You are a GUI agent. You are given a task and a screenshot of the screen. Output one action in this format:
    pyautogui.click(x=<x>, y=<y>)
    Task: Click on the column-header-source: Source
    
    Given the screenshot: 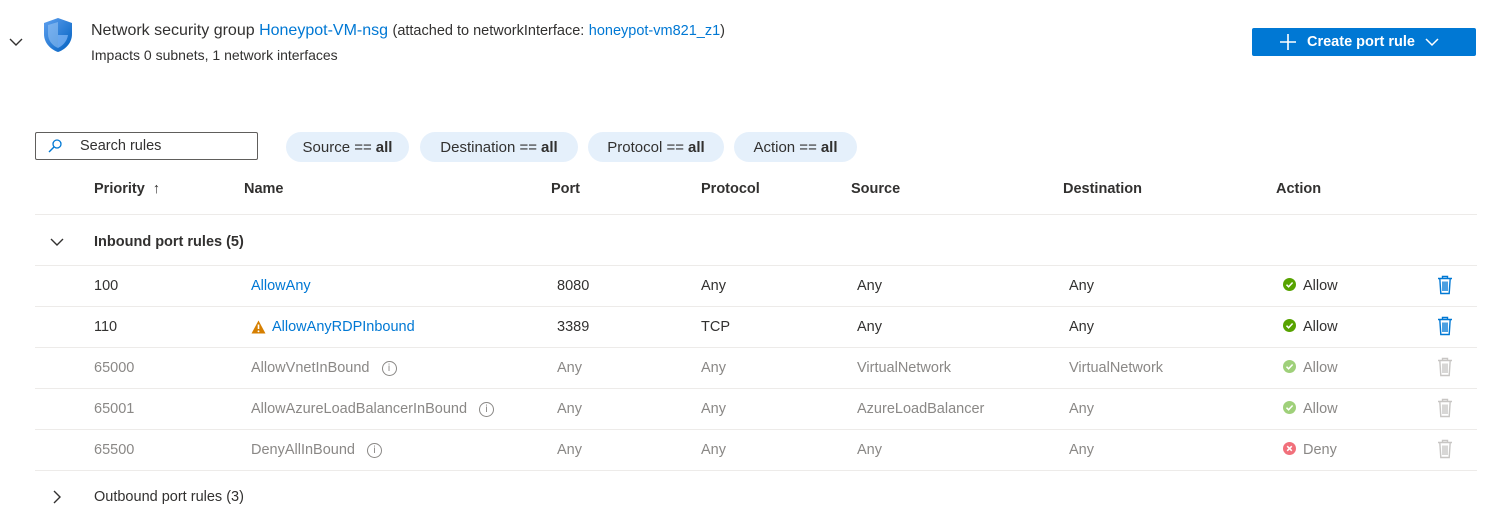 What is the action you would take?
    pyautogui.click(x=875, y=189)
    